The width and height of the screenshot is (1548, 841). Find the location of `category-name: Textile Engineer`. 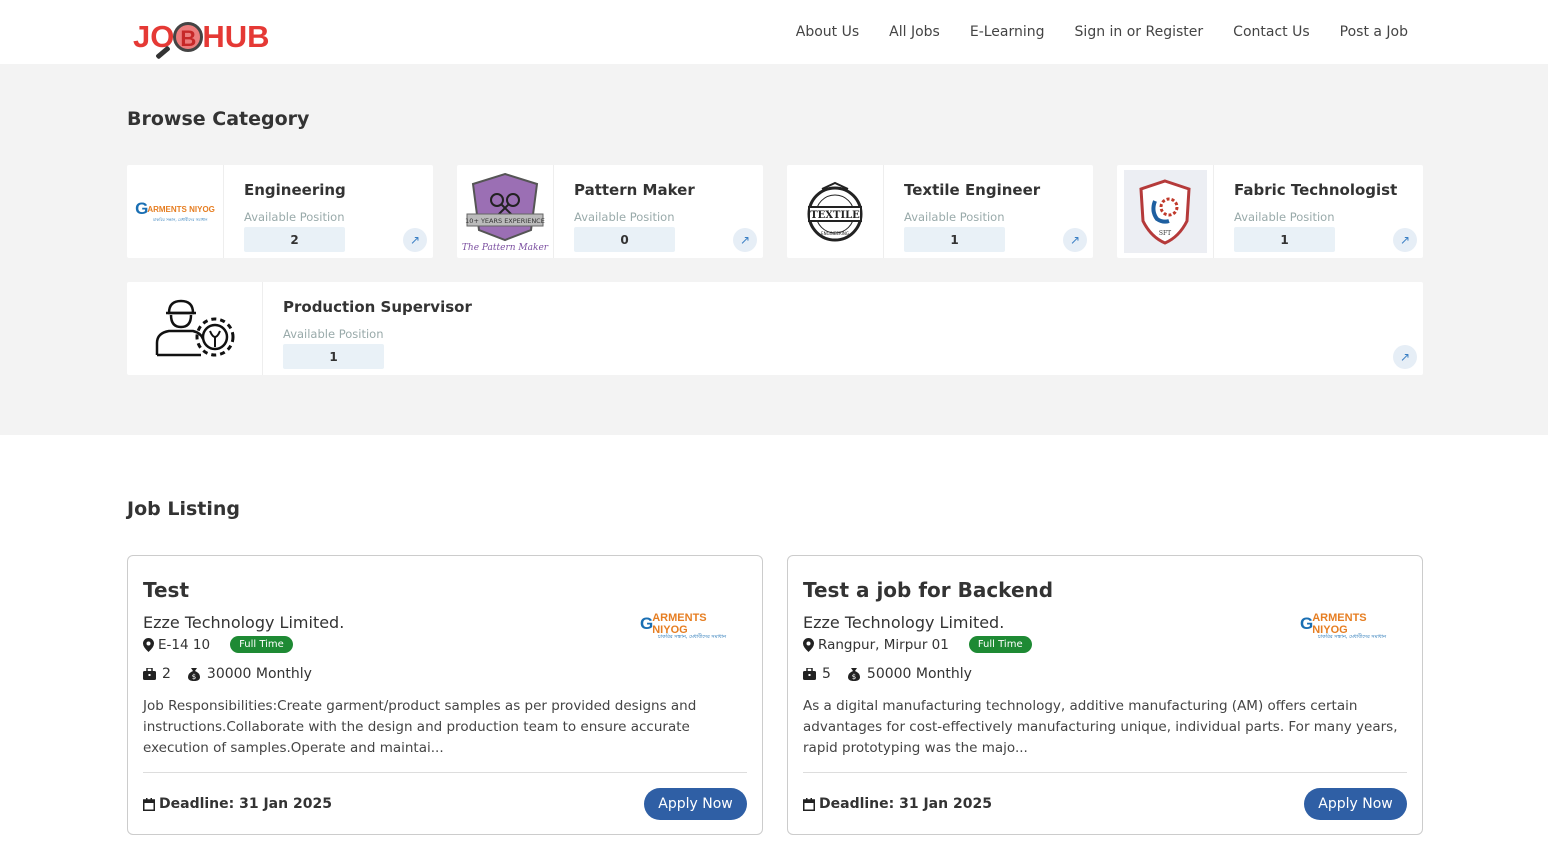

category-name: Textile Engineer is located at coordinates (972, 190).